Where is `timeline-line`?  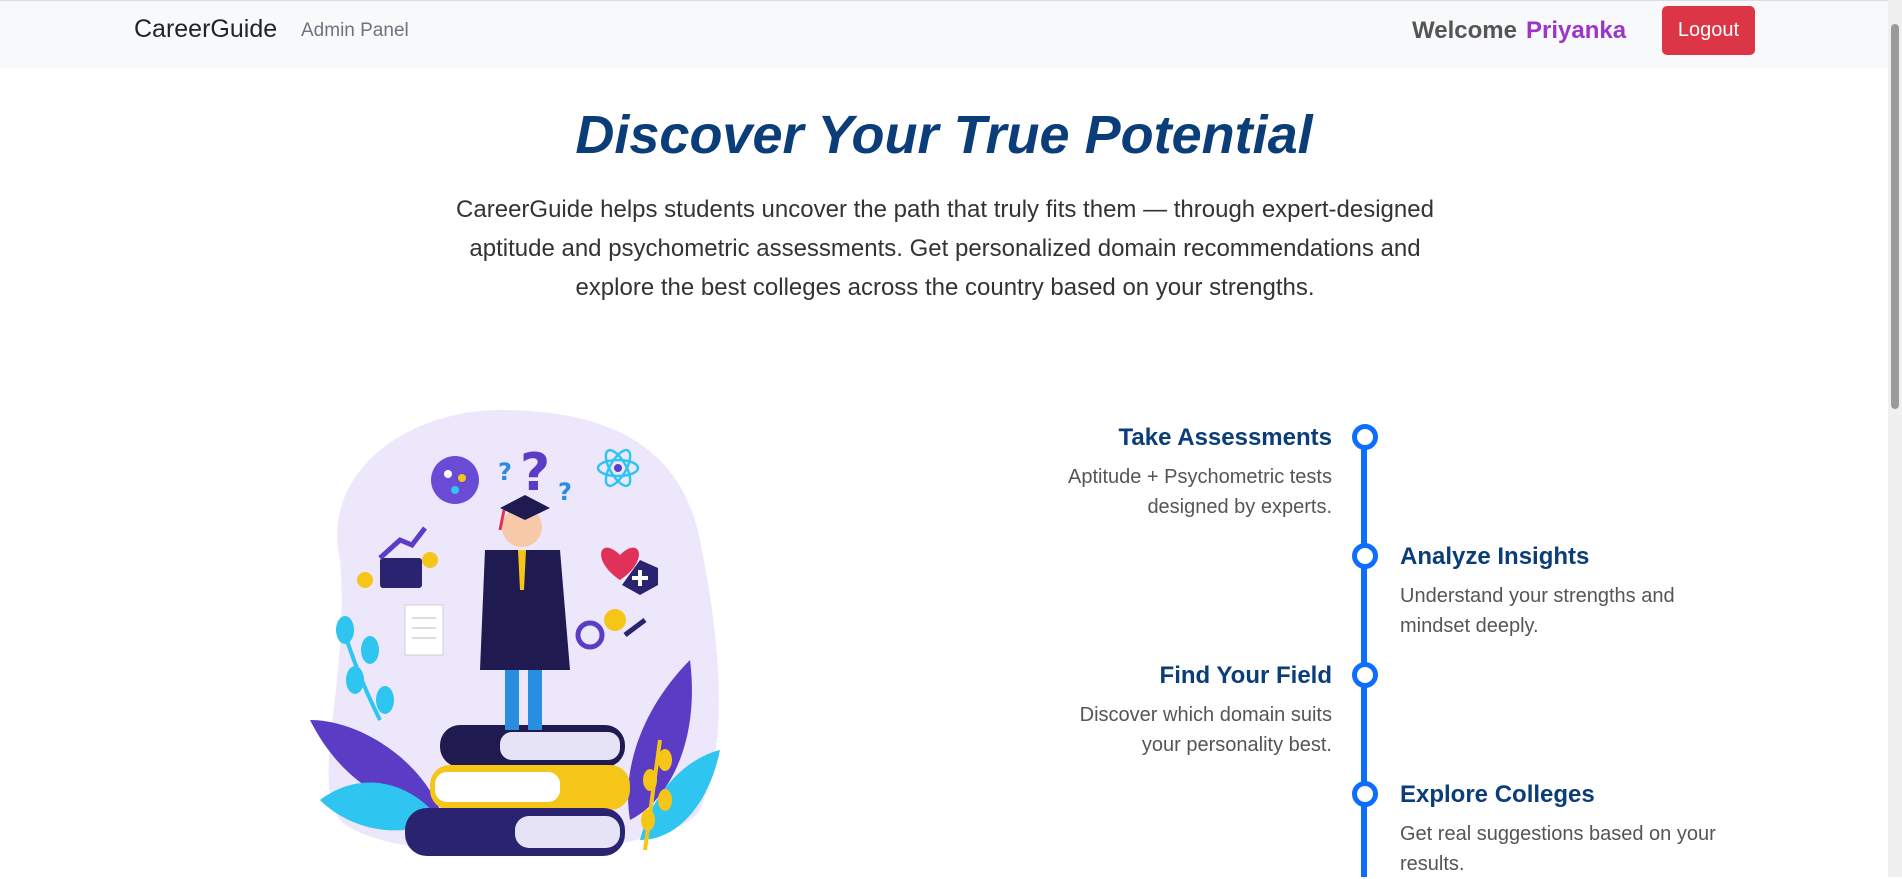
timeline-line is located at coordinates (1364, 655).